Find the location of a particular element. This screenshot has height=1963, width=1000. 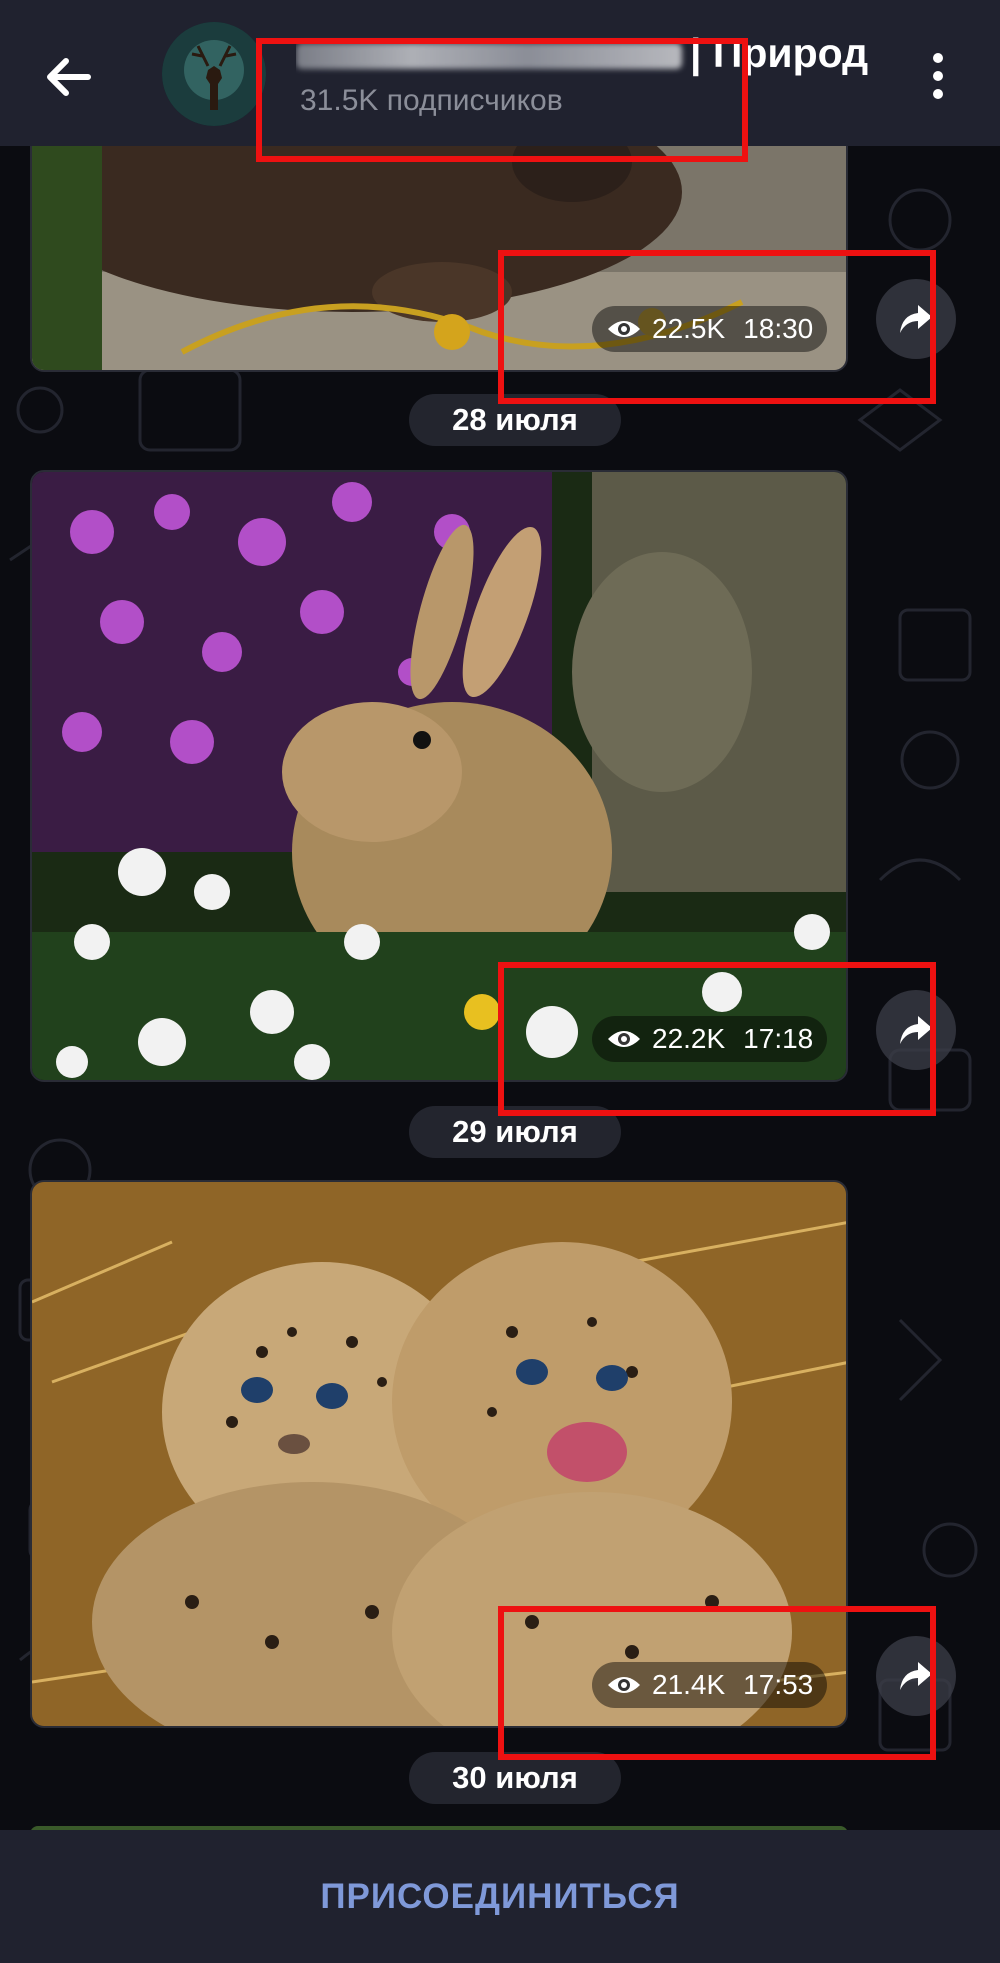

back-button is located at coordinates (69, 77).